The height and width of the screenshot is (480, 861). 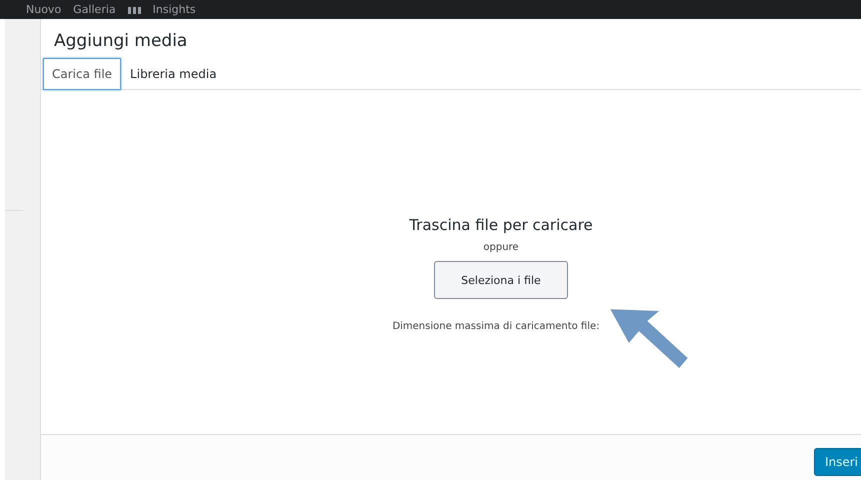 I want to click on upload-heading: Trascina file per caricare, so click(x=501, y=225).